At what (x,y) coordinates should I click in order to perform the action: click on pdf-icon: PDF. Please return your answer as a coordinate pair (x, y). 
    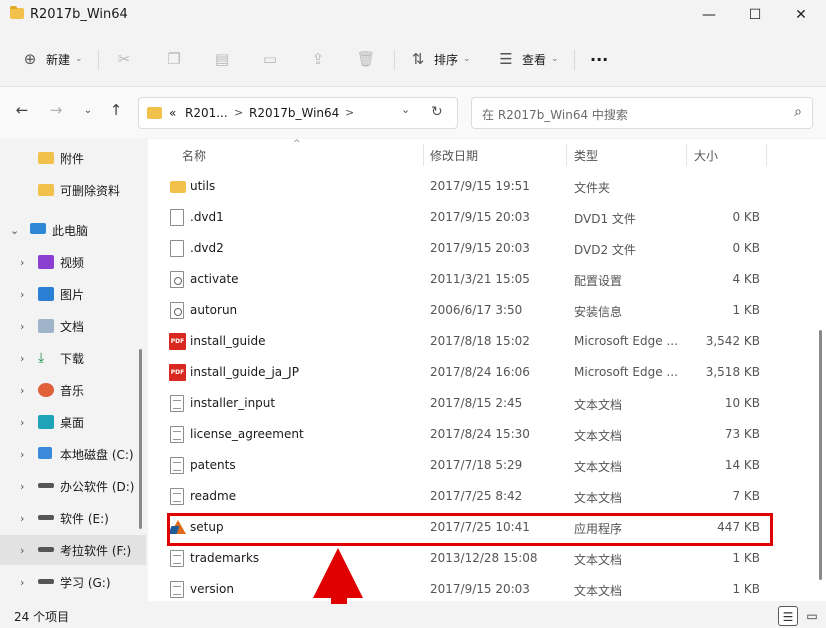
    Looking at the image, I should click on (177, 341).